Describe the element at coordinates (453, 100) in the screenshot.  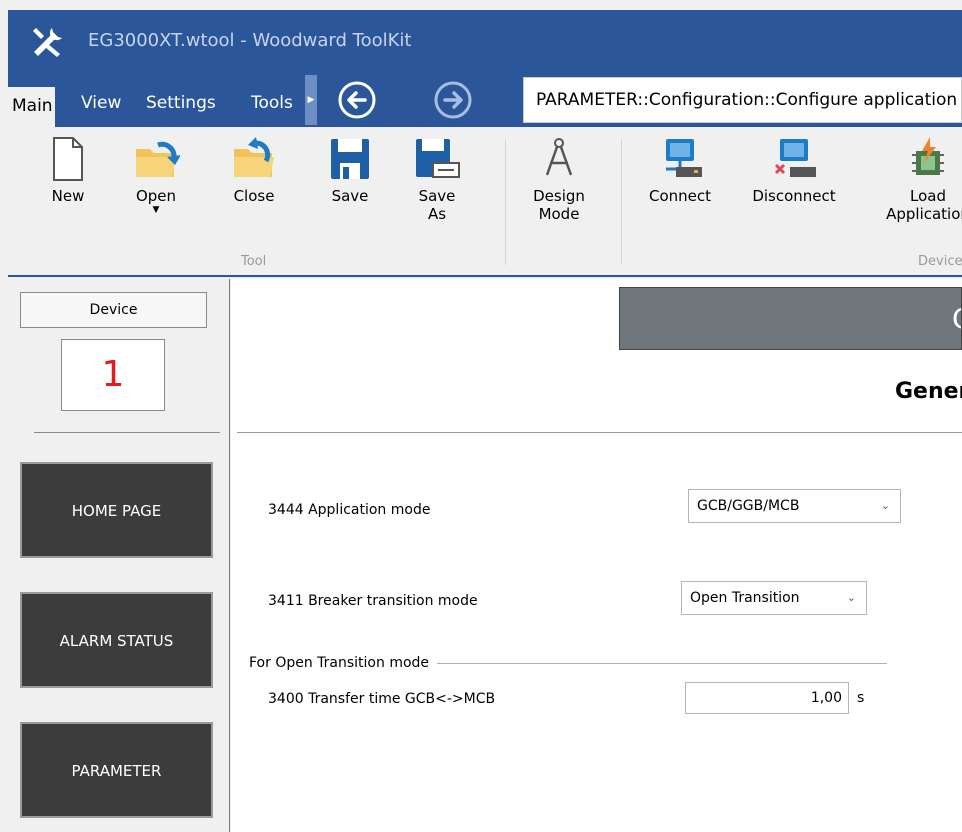
I see `arrow-right-circle-icon` at that location.